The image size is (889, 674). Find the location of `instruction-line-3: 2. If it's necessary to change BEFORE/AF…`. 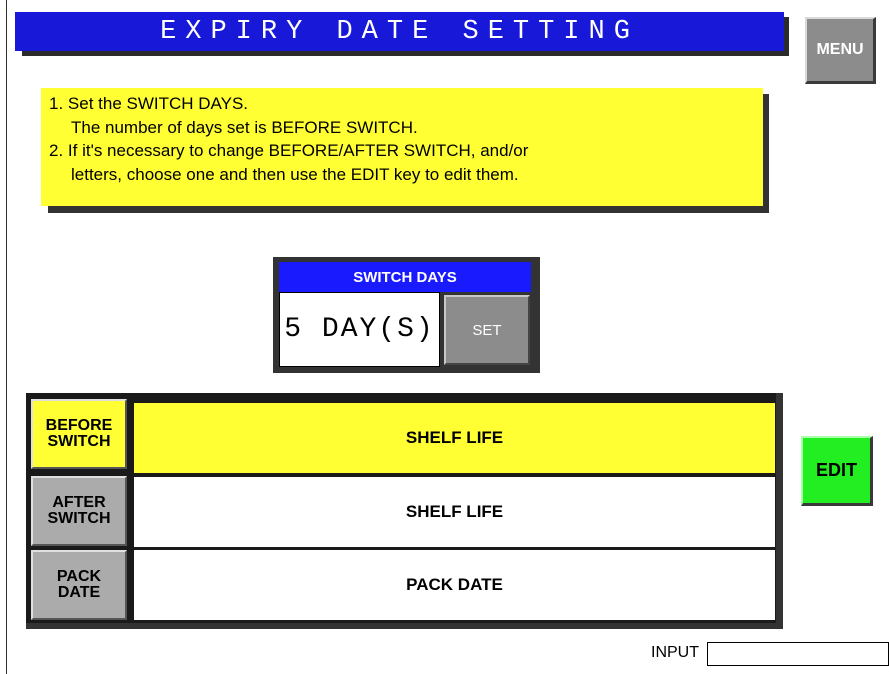

instruction-line-3: 2. If it's necessary to change BEFORE/AF… is located at coordinates (289, 150).